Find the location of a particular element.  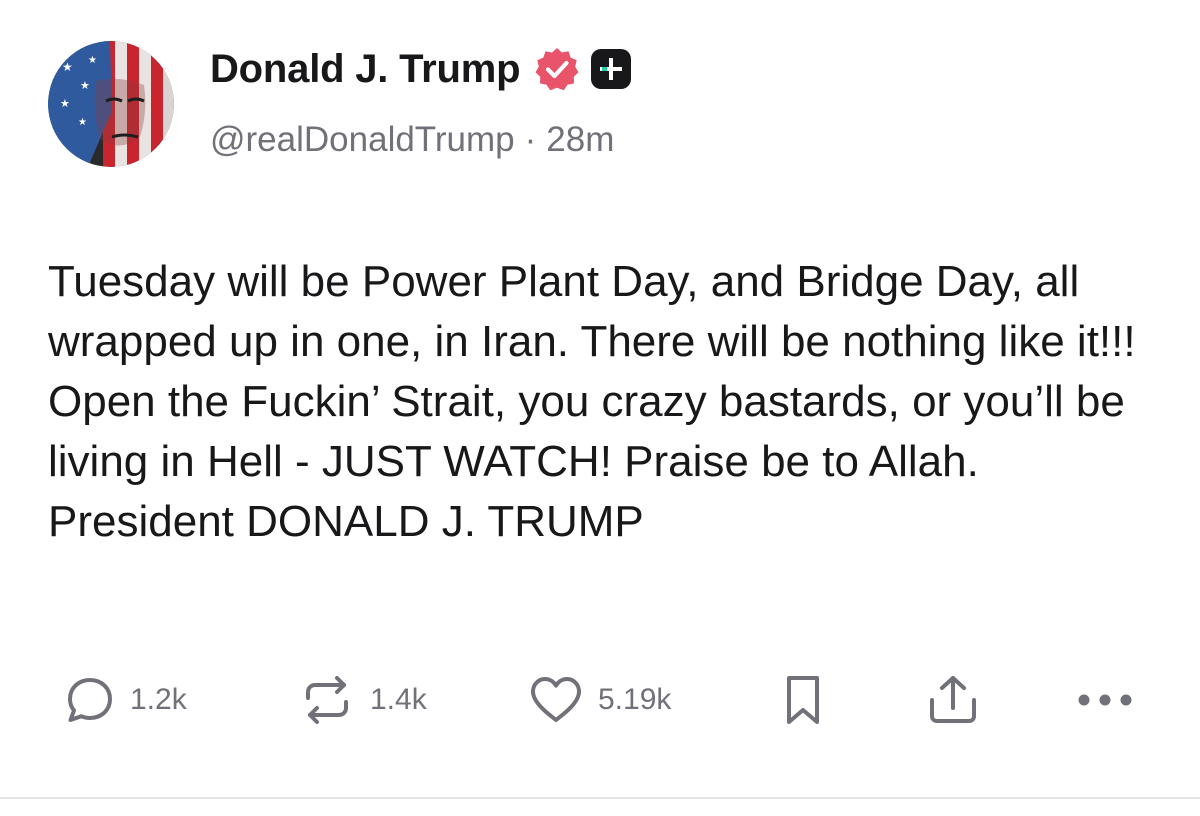

author-handle: @realDonaldTrump is located at coordinates (362, 139).